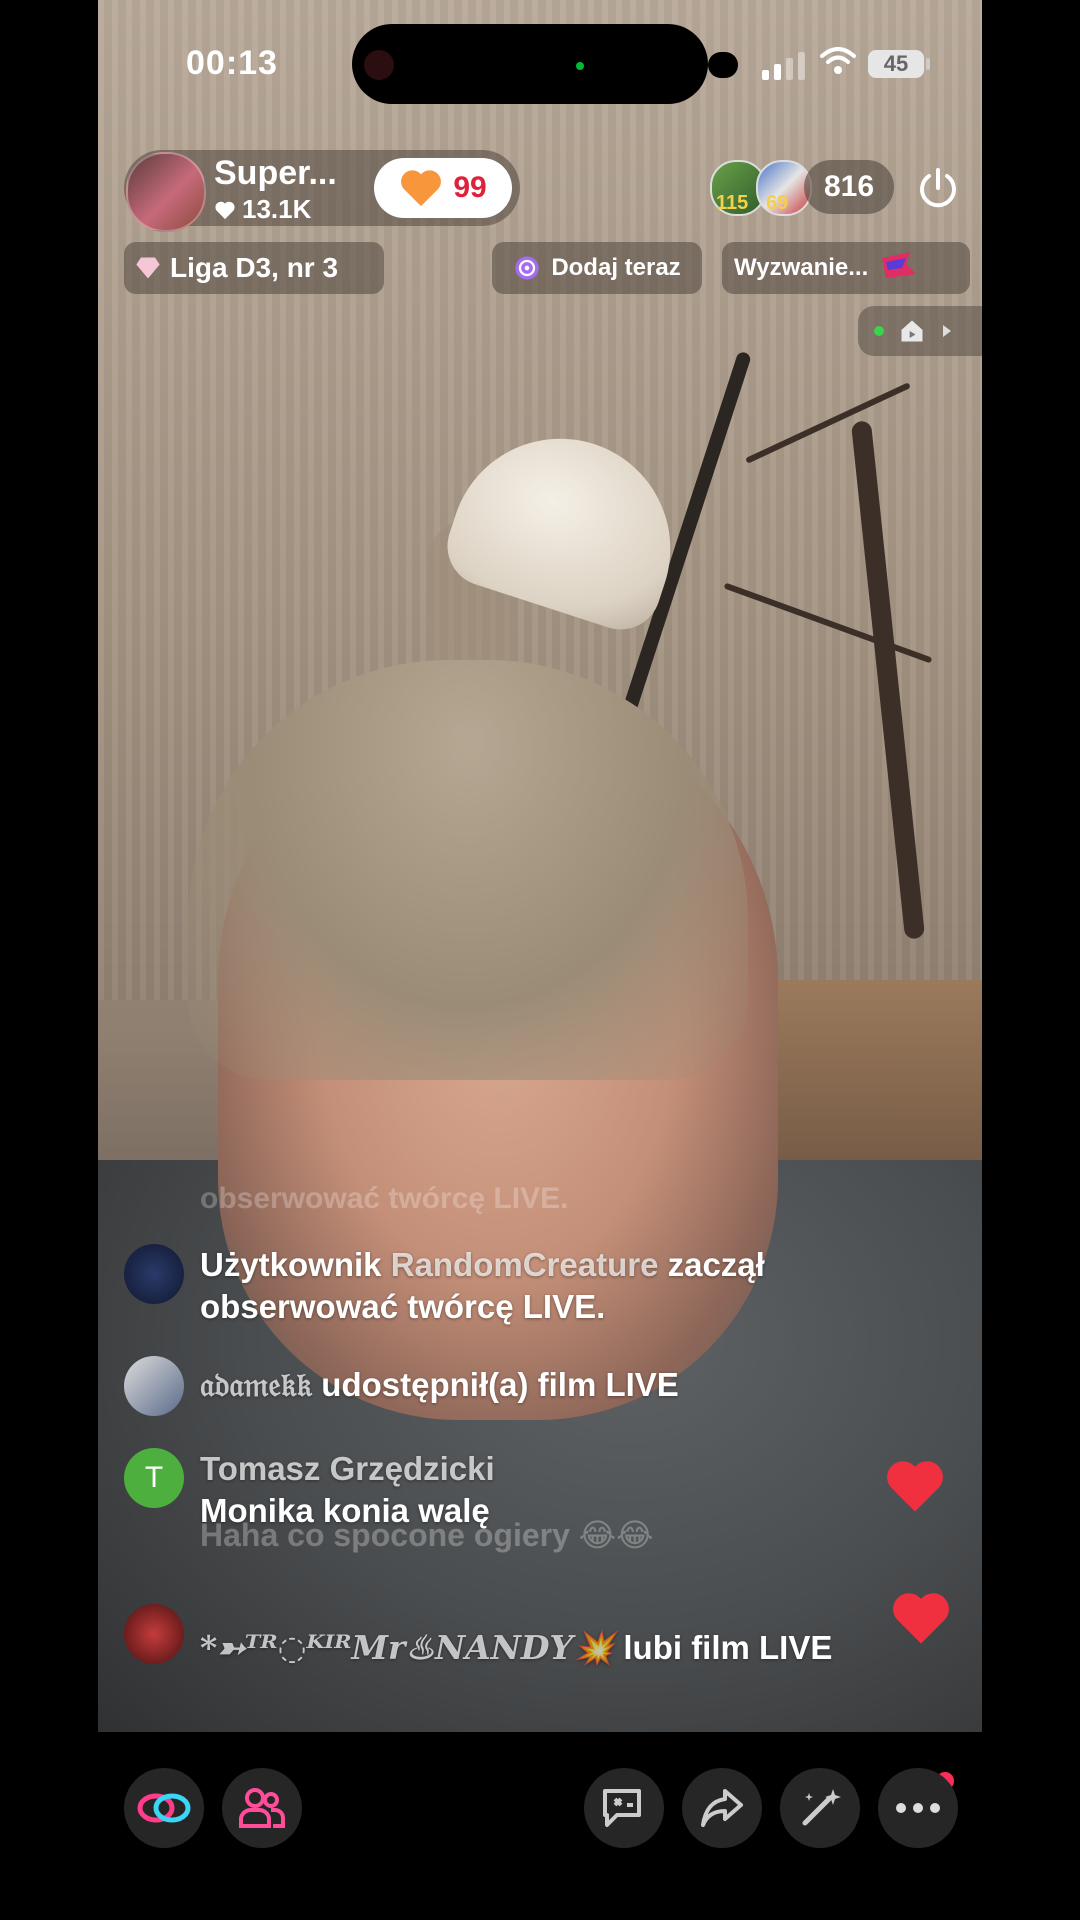 This screenshot has height=1920, width=1080. I want to click on live-indicator-dot, so click(879, 331).